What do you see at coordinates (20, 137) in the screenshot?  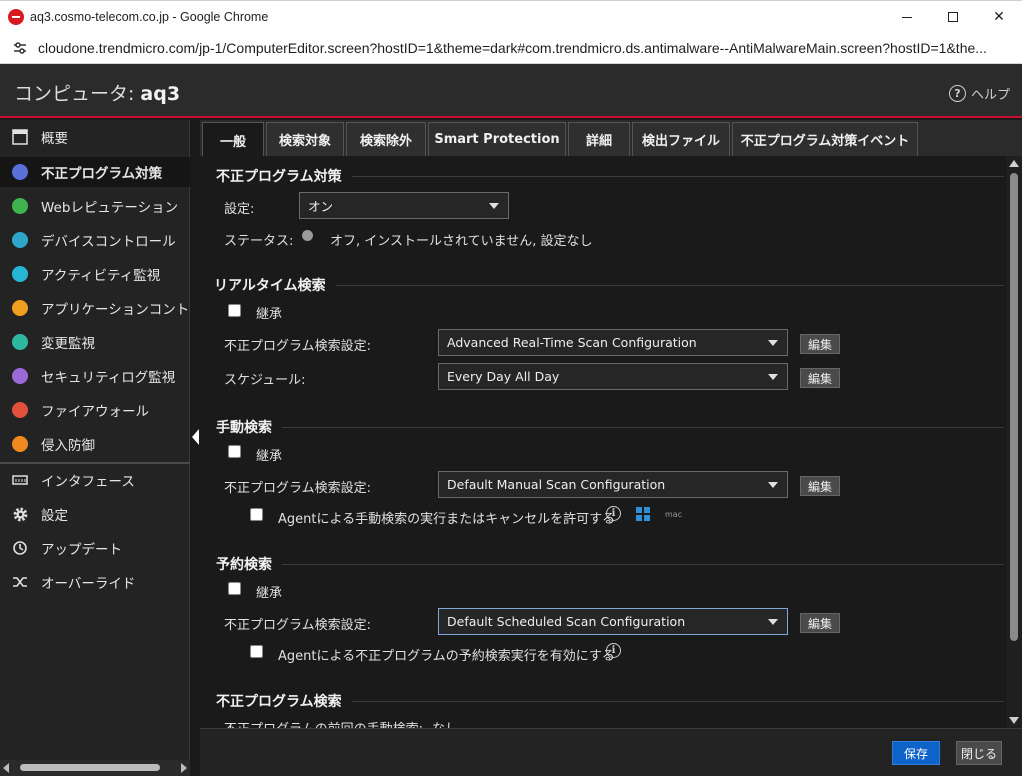 I see `overview-icon` at bounding box center [20, 137].